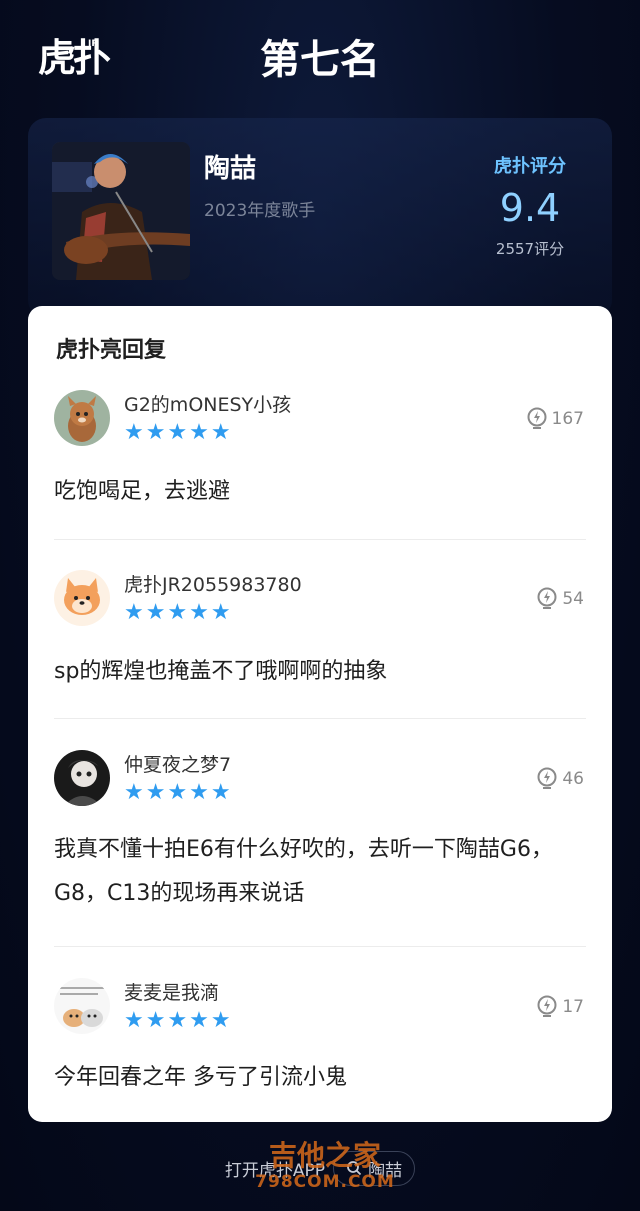 The width and height of the screenshot is (640, 1211). I want to click on search-chip: 陶喆, so click(374, 1168).